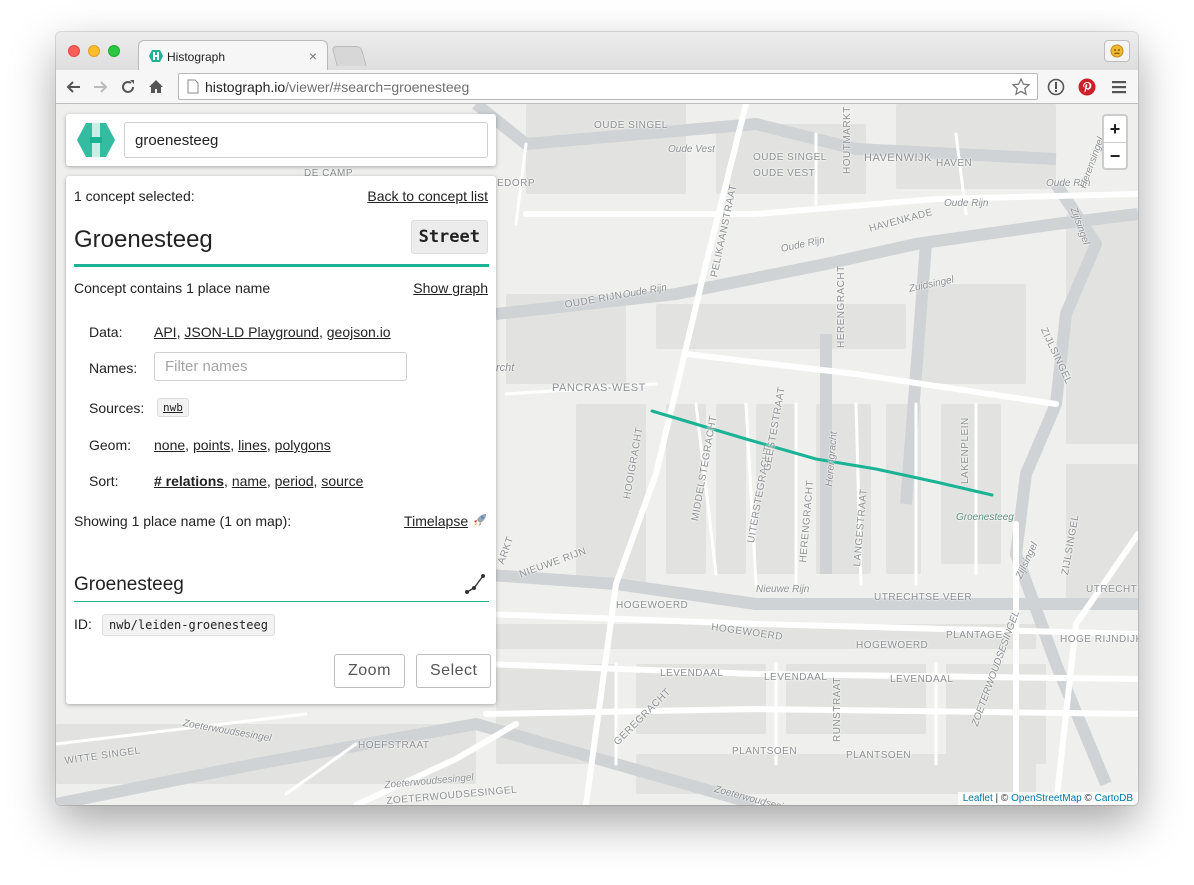 This screenshot has height=885, width=1194. Describe the element at coordinates (1099, 639) in the screenshot. I see `map-label: HOGE RIJNDIJK` at that location.